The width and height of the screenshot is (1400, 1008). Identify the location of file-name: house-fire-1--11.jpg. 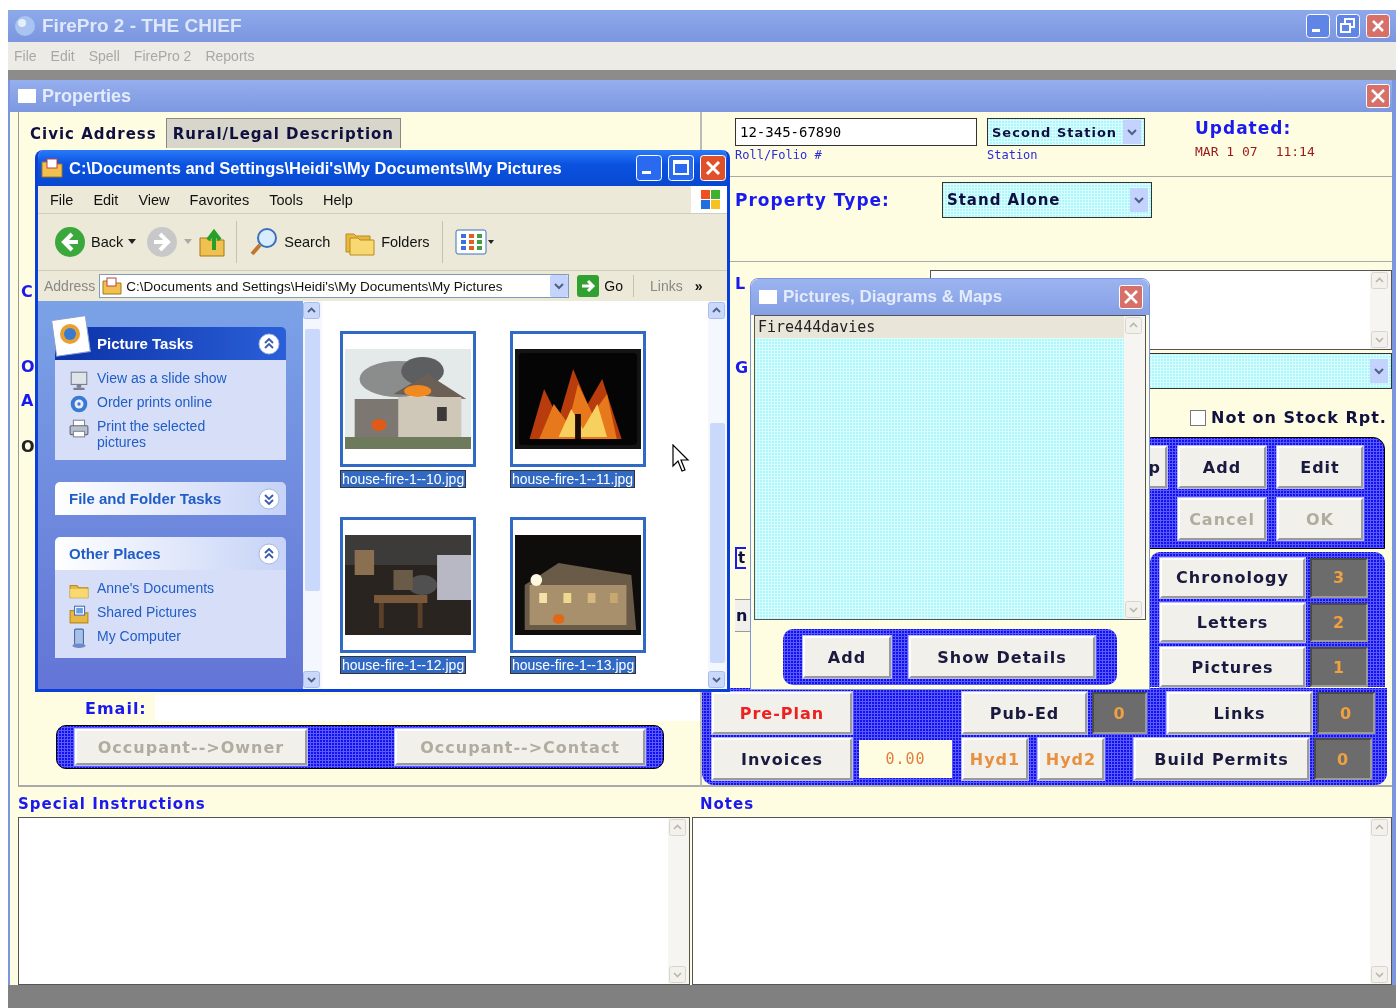
(573, 479).